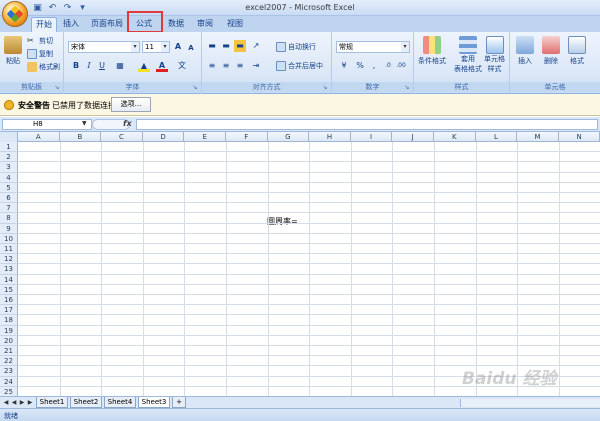  What do you see at coordinates (156, 47) in the screenshot?
I see `font-size-combo: 11 ▾` at bounding box center [156, 47].